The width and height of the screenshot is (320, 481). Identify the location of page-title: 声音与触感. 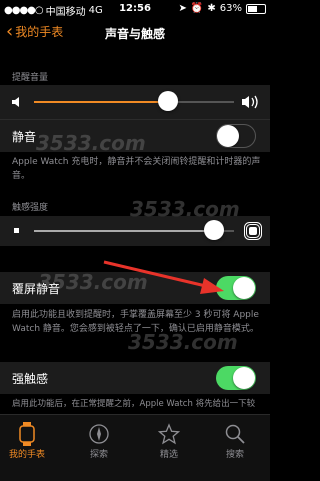
(134, 34).